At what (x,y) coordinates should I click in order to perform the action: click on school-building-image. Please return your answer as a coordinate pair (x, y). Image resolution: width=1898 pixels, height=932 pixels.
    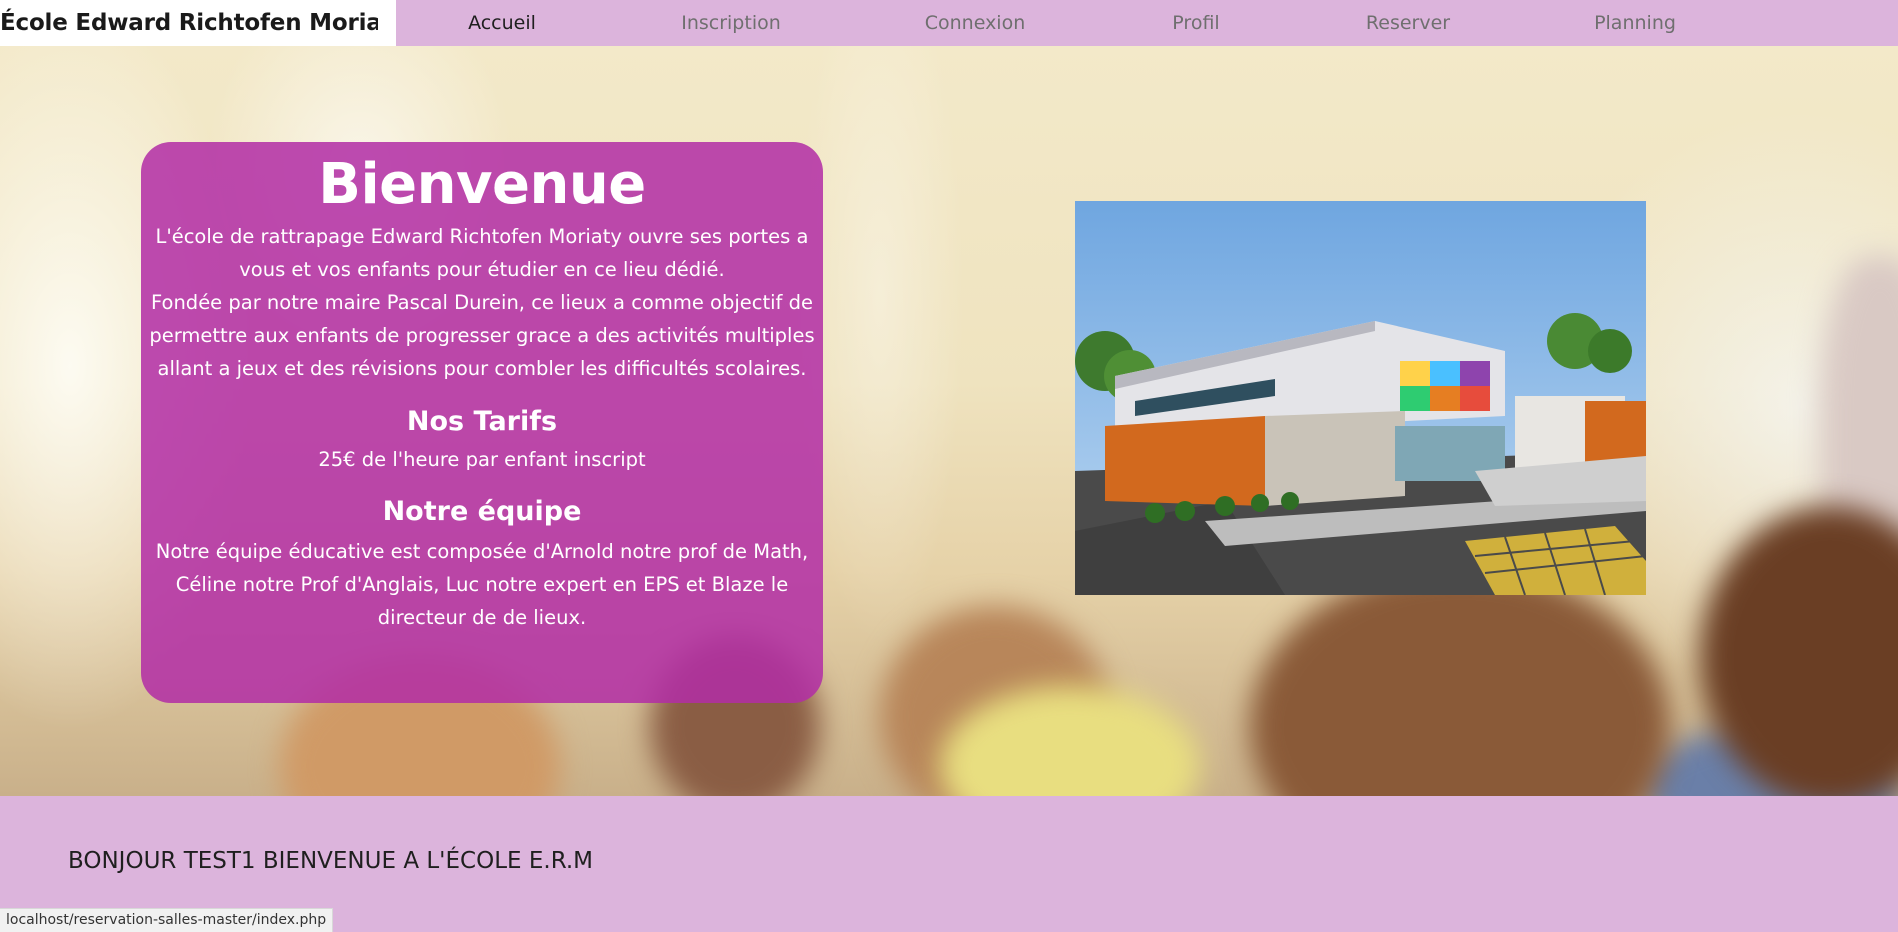
    Looking at the image, I should click on (1360, 398).